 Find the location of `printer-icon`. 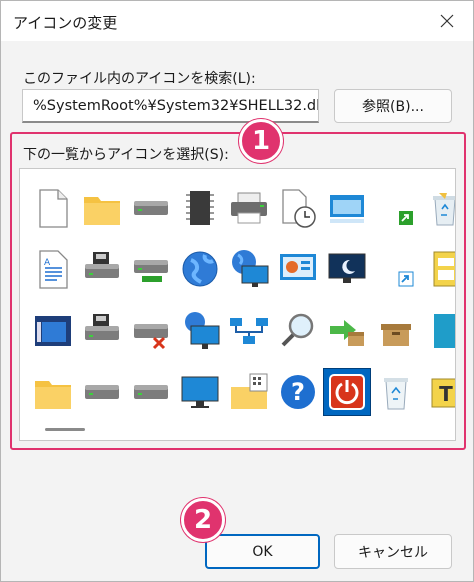

printer-icon is located at coordinates (249, 208).